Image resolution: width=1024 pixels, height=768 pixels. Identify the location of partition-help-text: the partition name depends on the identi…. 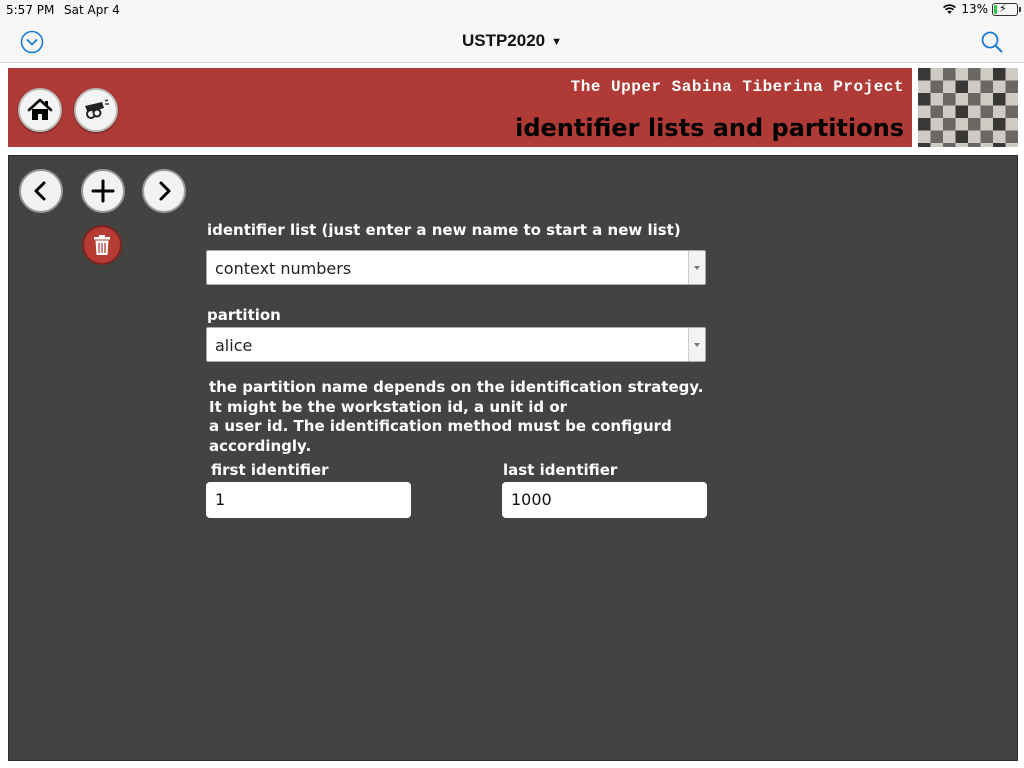
(479, 417).